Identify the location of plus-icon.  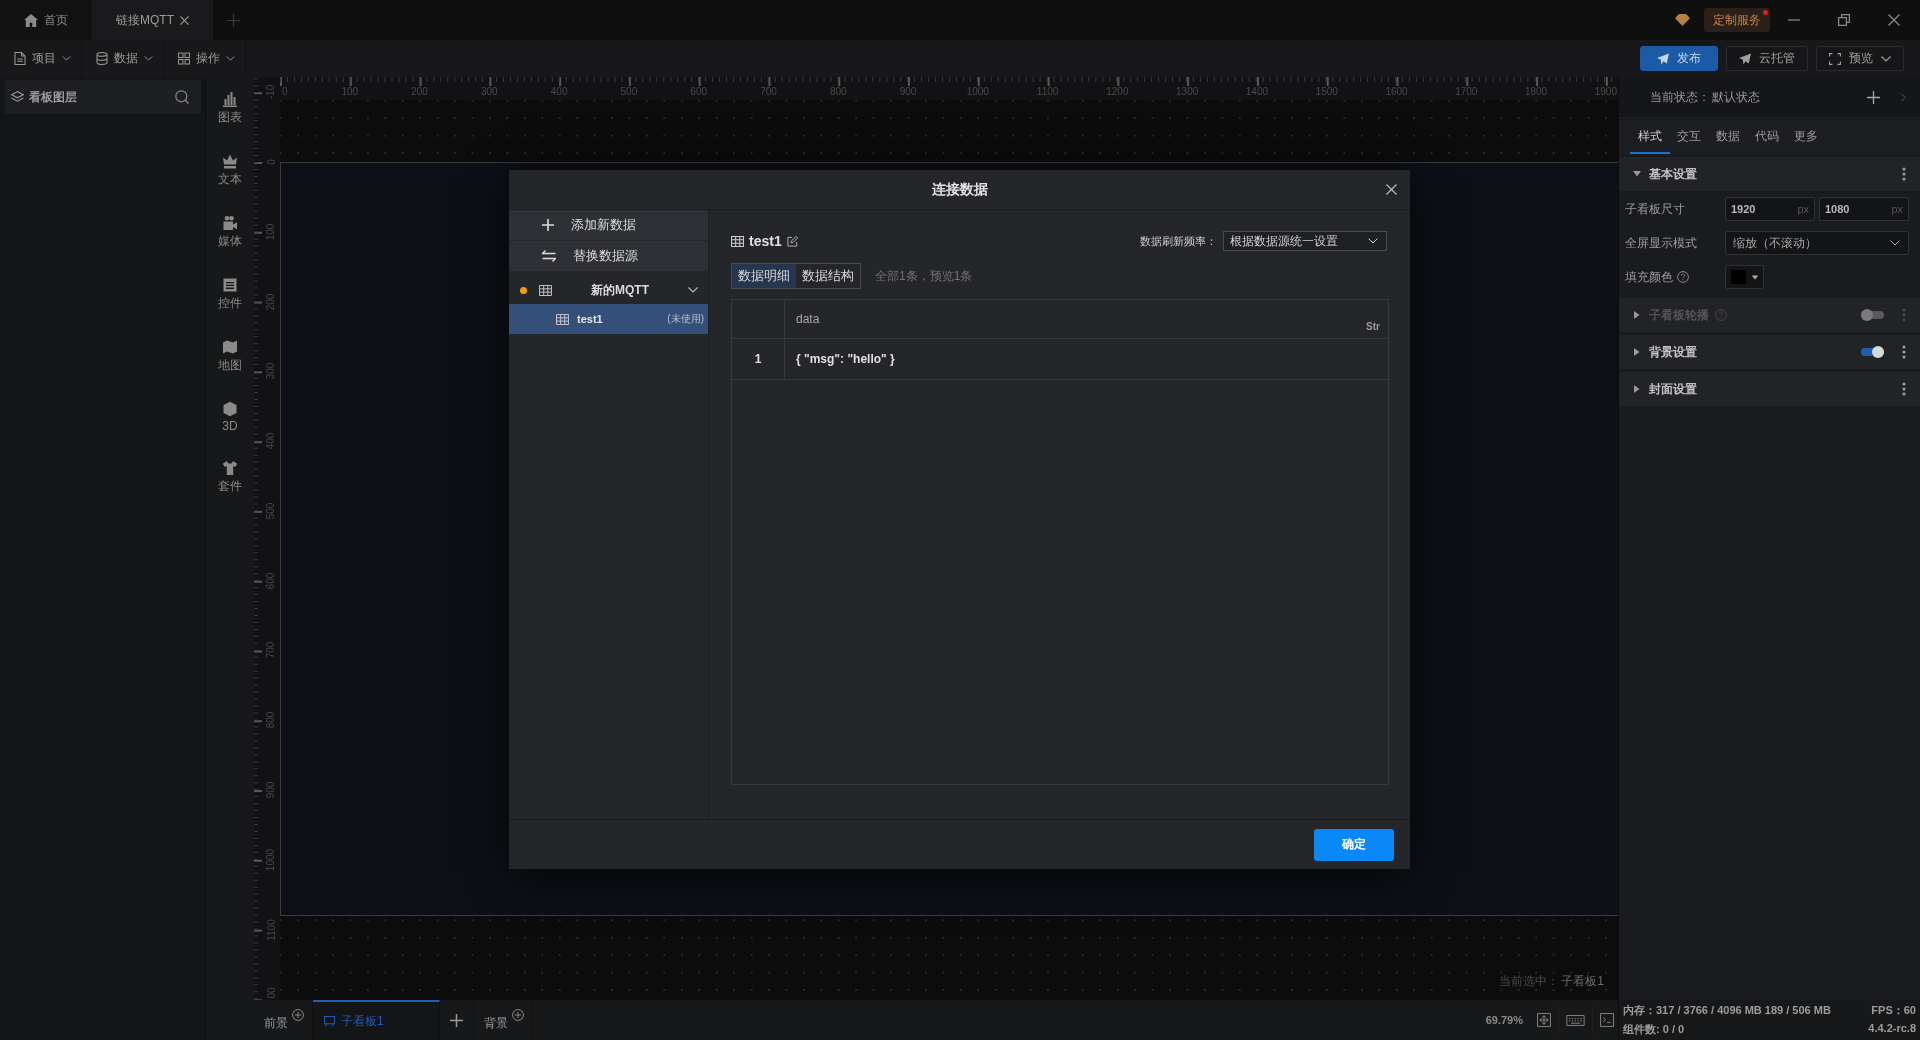
(548, 225).